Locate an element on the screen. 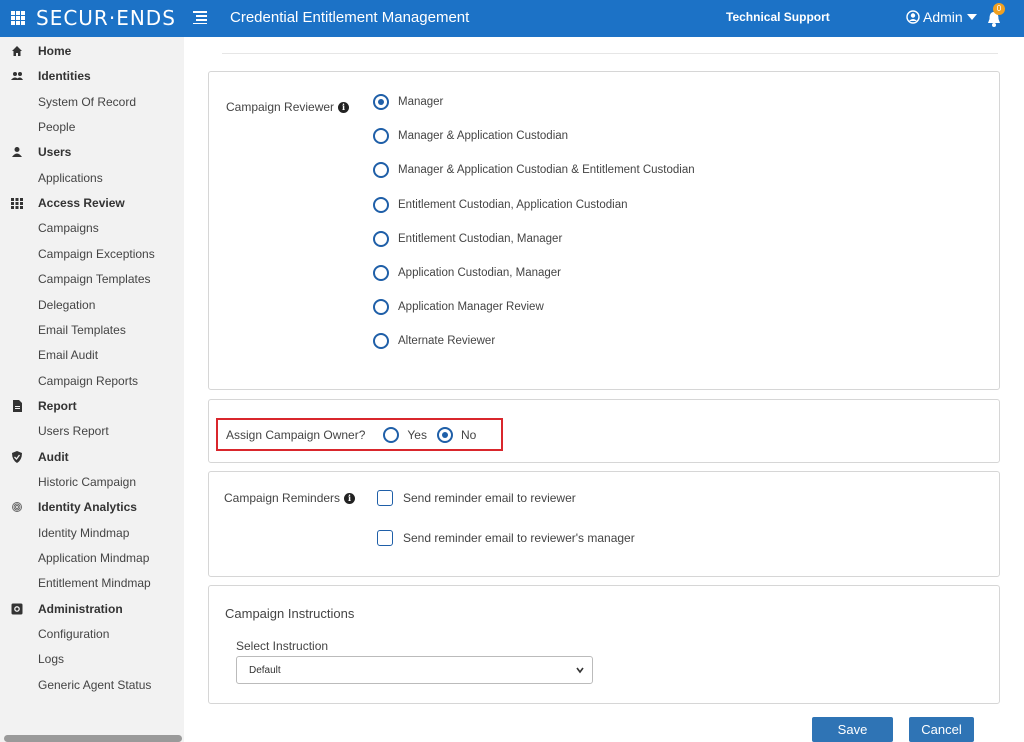 This screenshot has height=742, width=1024. sidebar-item-users-report: Users Report is located at coordinates (92, 431).